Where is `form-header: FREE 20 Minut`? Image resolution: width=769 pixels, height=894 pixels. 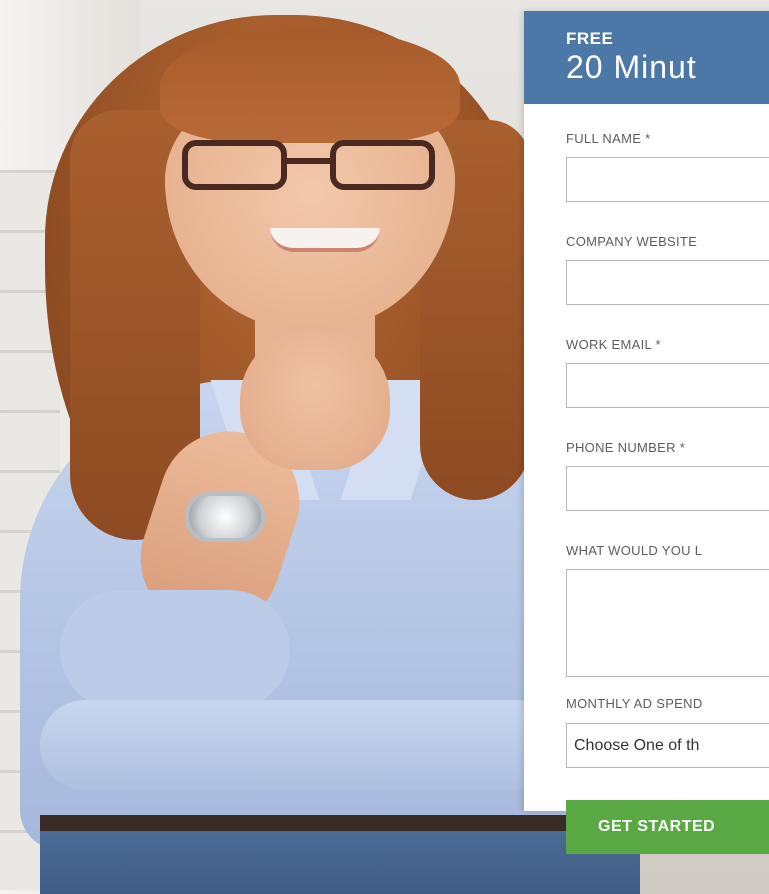 form-header: FREE 20 Minut is located at coordinates (646, 57).